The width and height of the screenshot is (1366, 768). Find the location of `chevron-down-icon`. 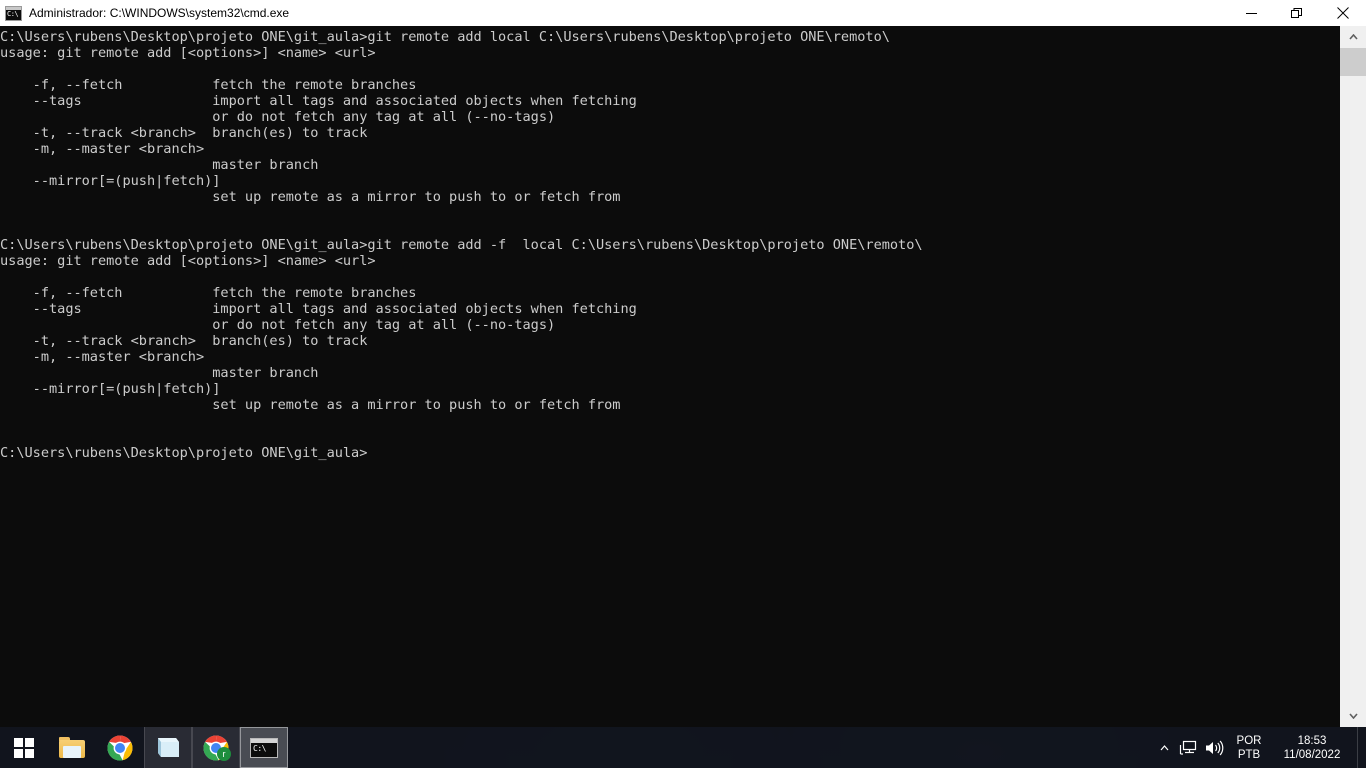

chevron-down-icon is located at coordinates (1353, 716).